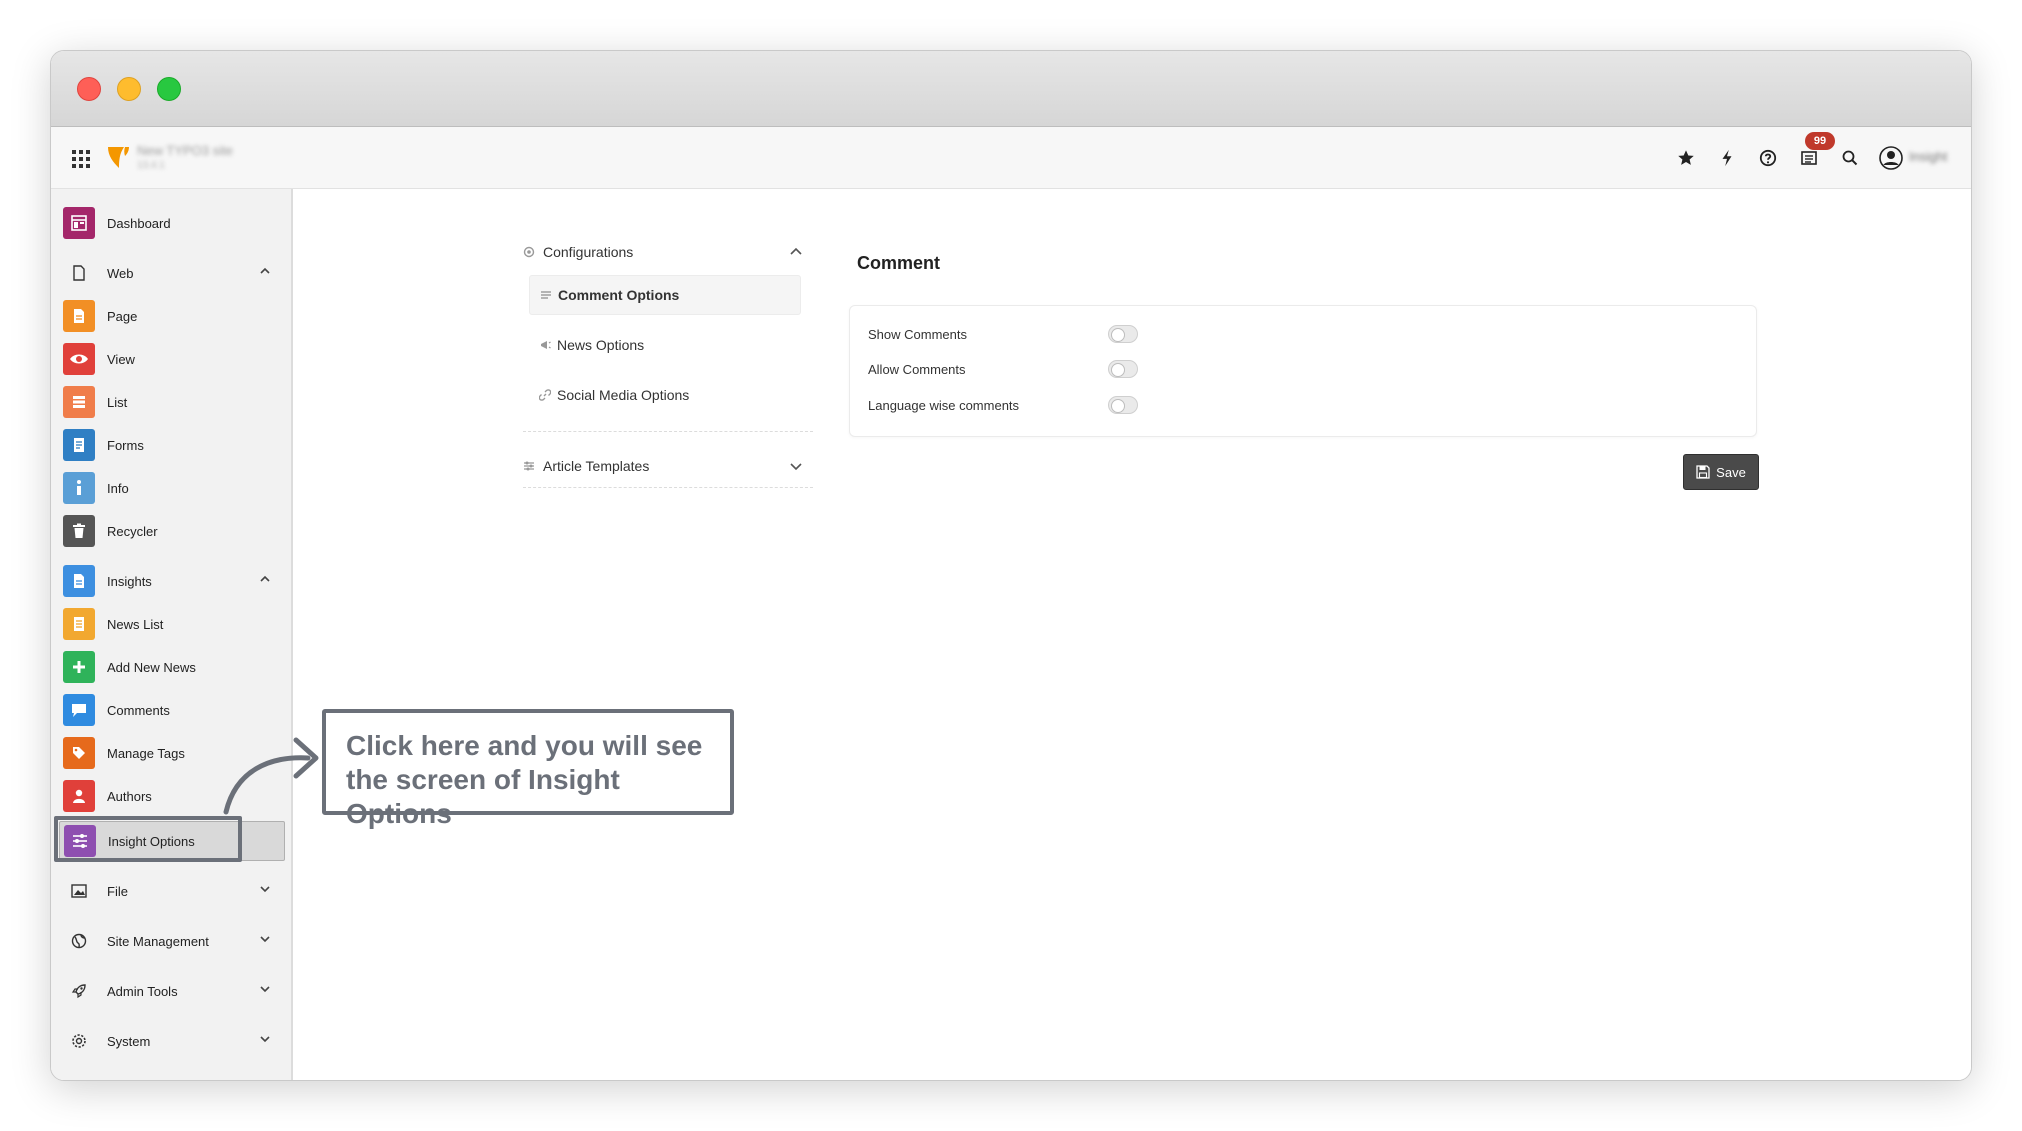  Describe the element at coordinates (132, 531) in the screenshot. I see `sidebar-item-label: Recycler` at that location.